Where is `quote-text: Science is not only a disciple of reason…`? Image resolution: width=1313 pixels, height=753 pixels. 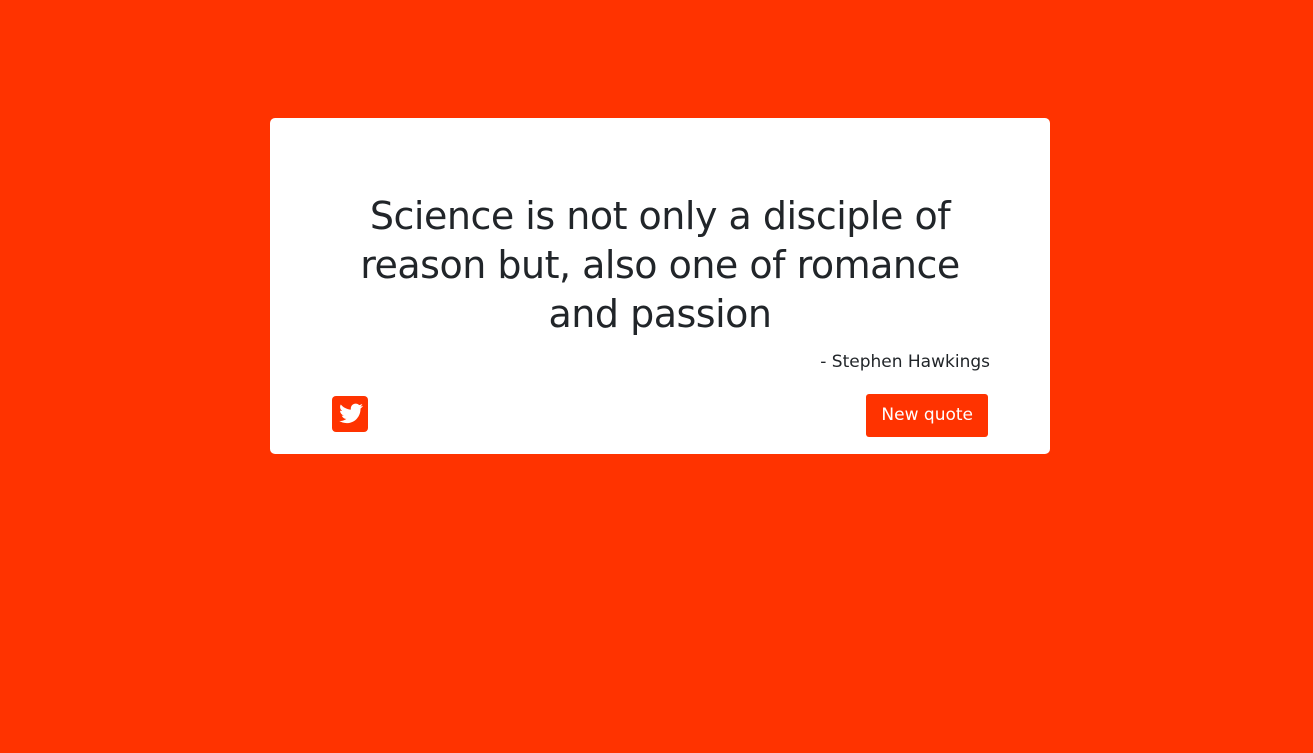
quote-text: Science is not only a disciple of reason… is located at coordinates (660, 265).